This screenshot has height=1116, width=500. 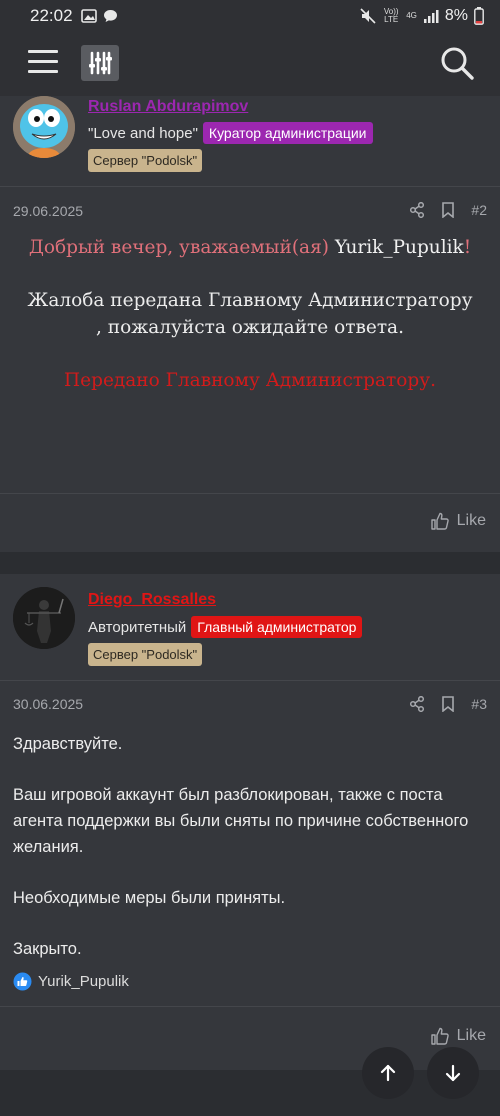 I want to click on filter-icon, so click(x=100, y=63).